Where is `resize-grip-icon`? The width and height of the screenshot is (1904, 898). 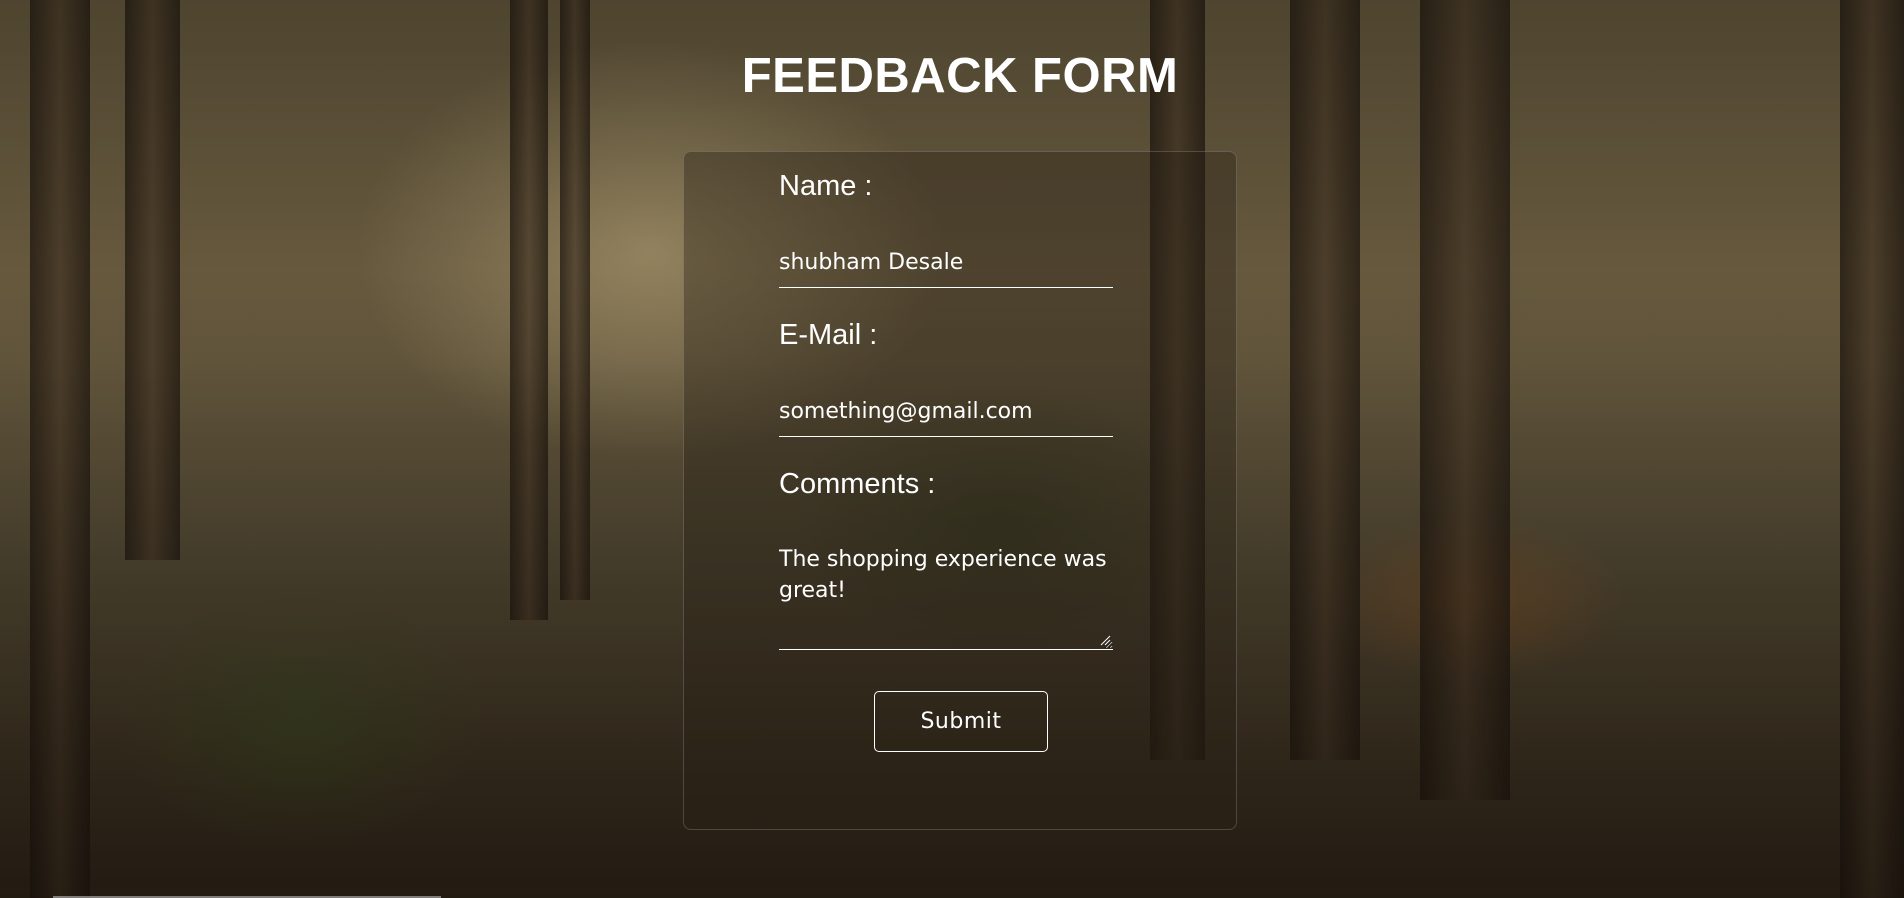 resize-grip-icon is located at coordinates (1105, 640).